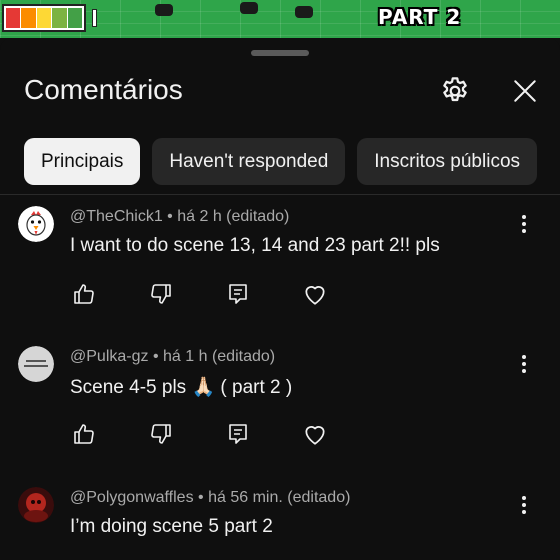 Image resolution: width=560 pixels, height=560 pixels. Describe the element at coordinates (82, 161) in the screenshot. I see `filter-chip-principais: Principais` at that location.